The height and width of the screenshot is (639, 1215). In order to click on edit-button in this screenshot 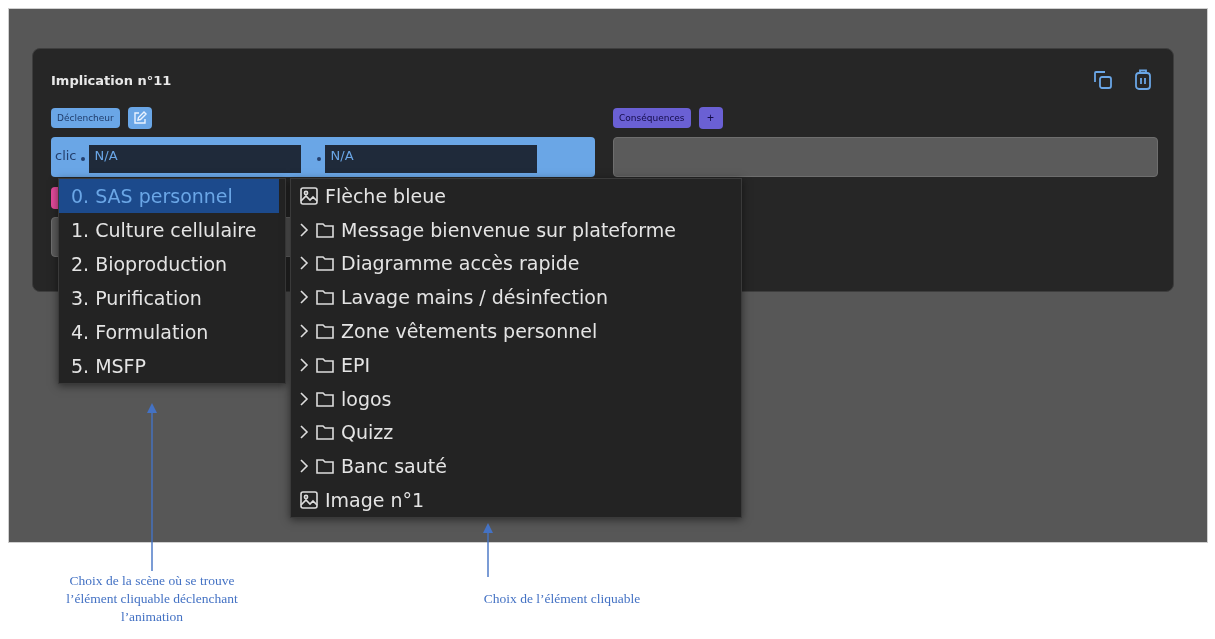, I will do `click(139, 118)`.